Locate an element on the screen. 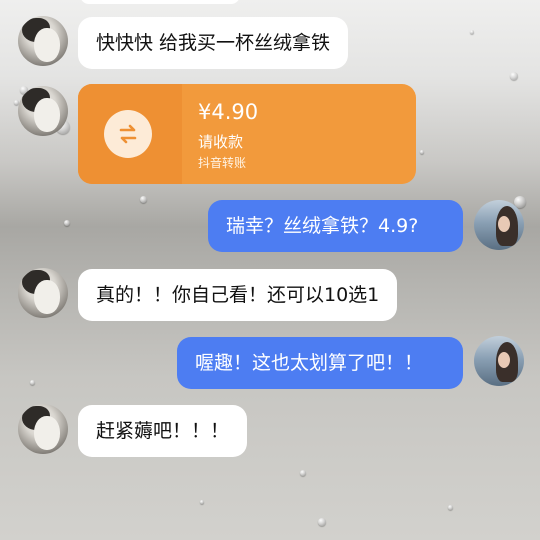  message-bubble-outgoing: 瑞幸？丝绒拿铁？4.9? is located at coordinates (335, 226).